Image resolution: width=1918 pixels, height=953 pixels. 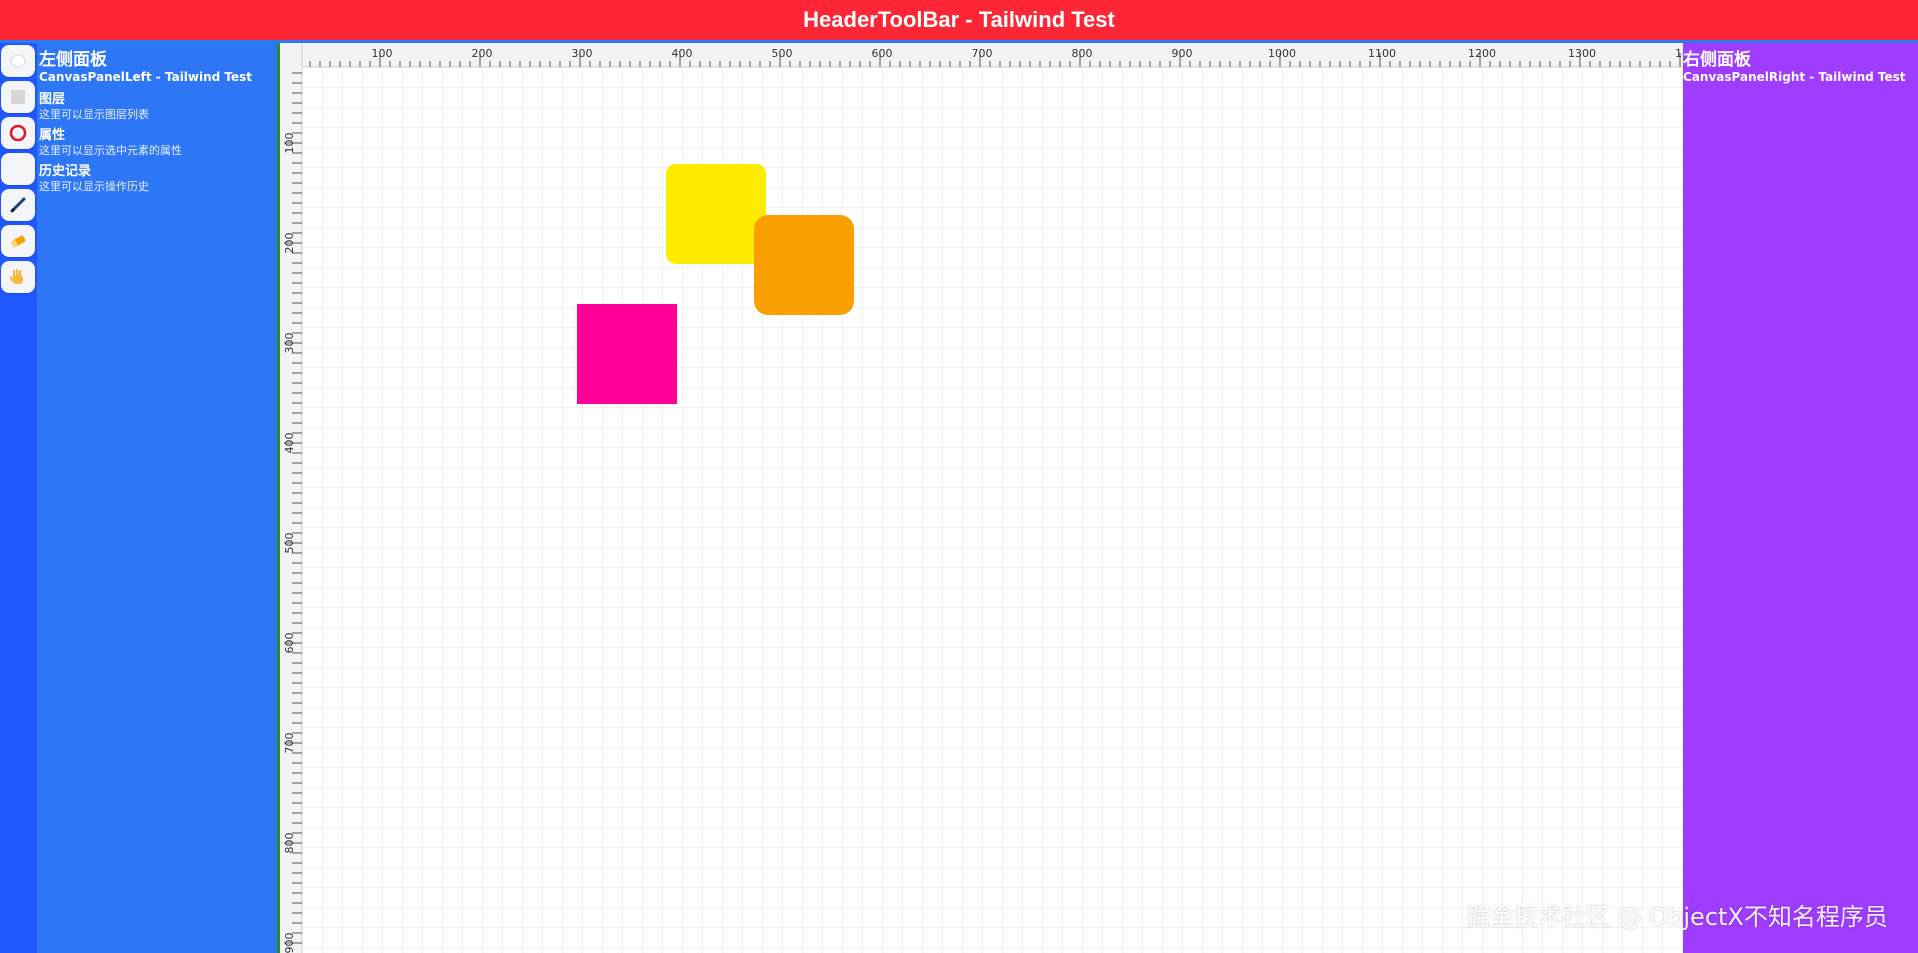 What do you see at coordinates (289, 543) in the screenshot?
I see `v-ruler-label: 500` at bounding box center [289, 543].